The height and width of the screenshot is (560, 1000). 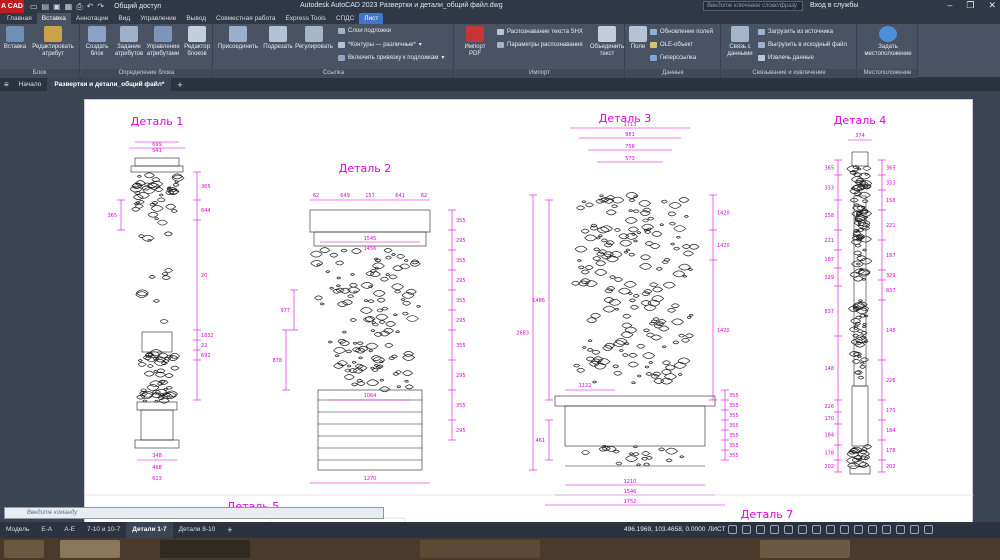 I want to click on block-editor-button: Редактор блоков, so click(x=197, y=42).